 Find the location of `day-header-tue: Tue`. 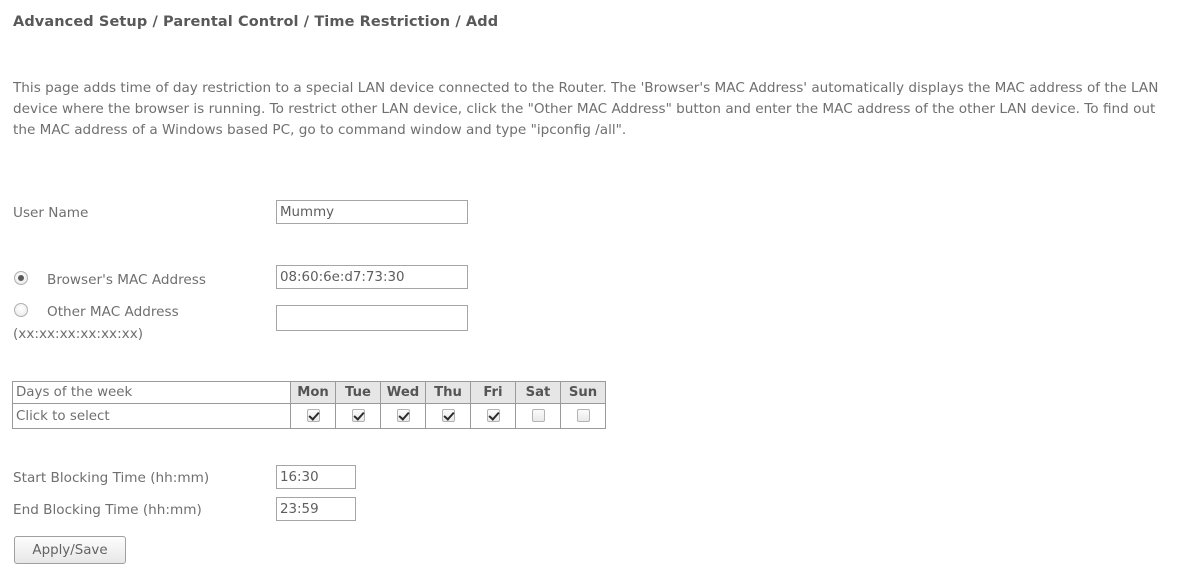

day-header-tue: Tue is located at coordinates (358, 392).